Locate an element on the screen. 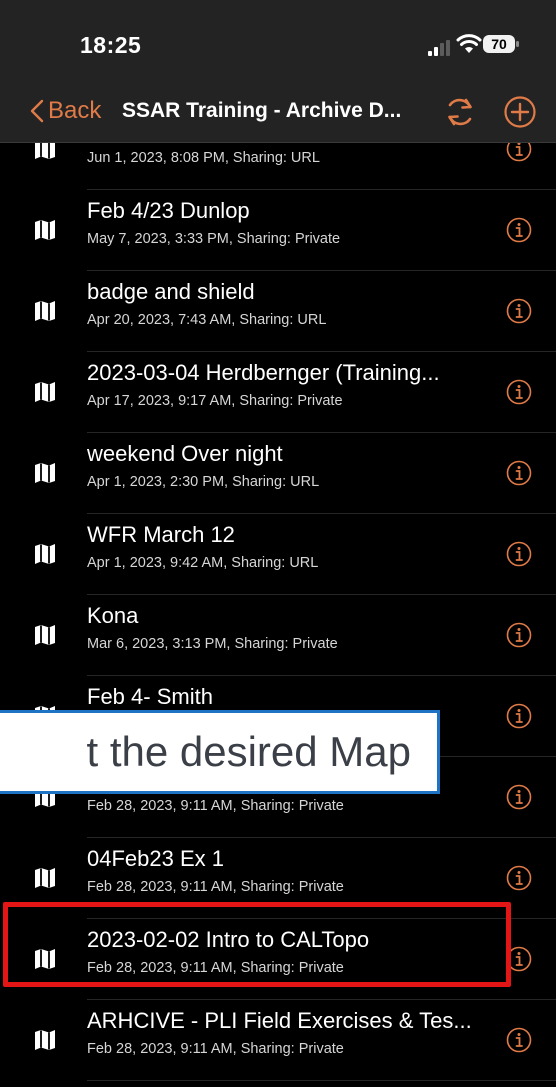 Image resolution: width=556 pixels, height=1087 pixels. map-title: weekend Over night is located at coordinates (185, 453).